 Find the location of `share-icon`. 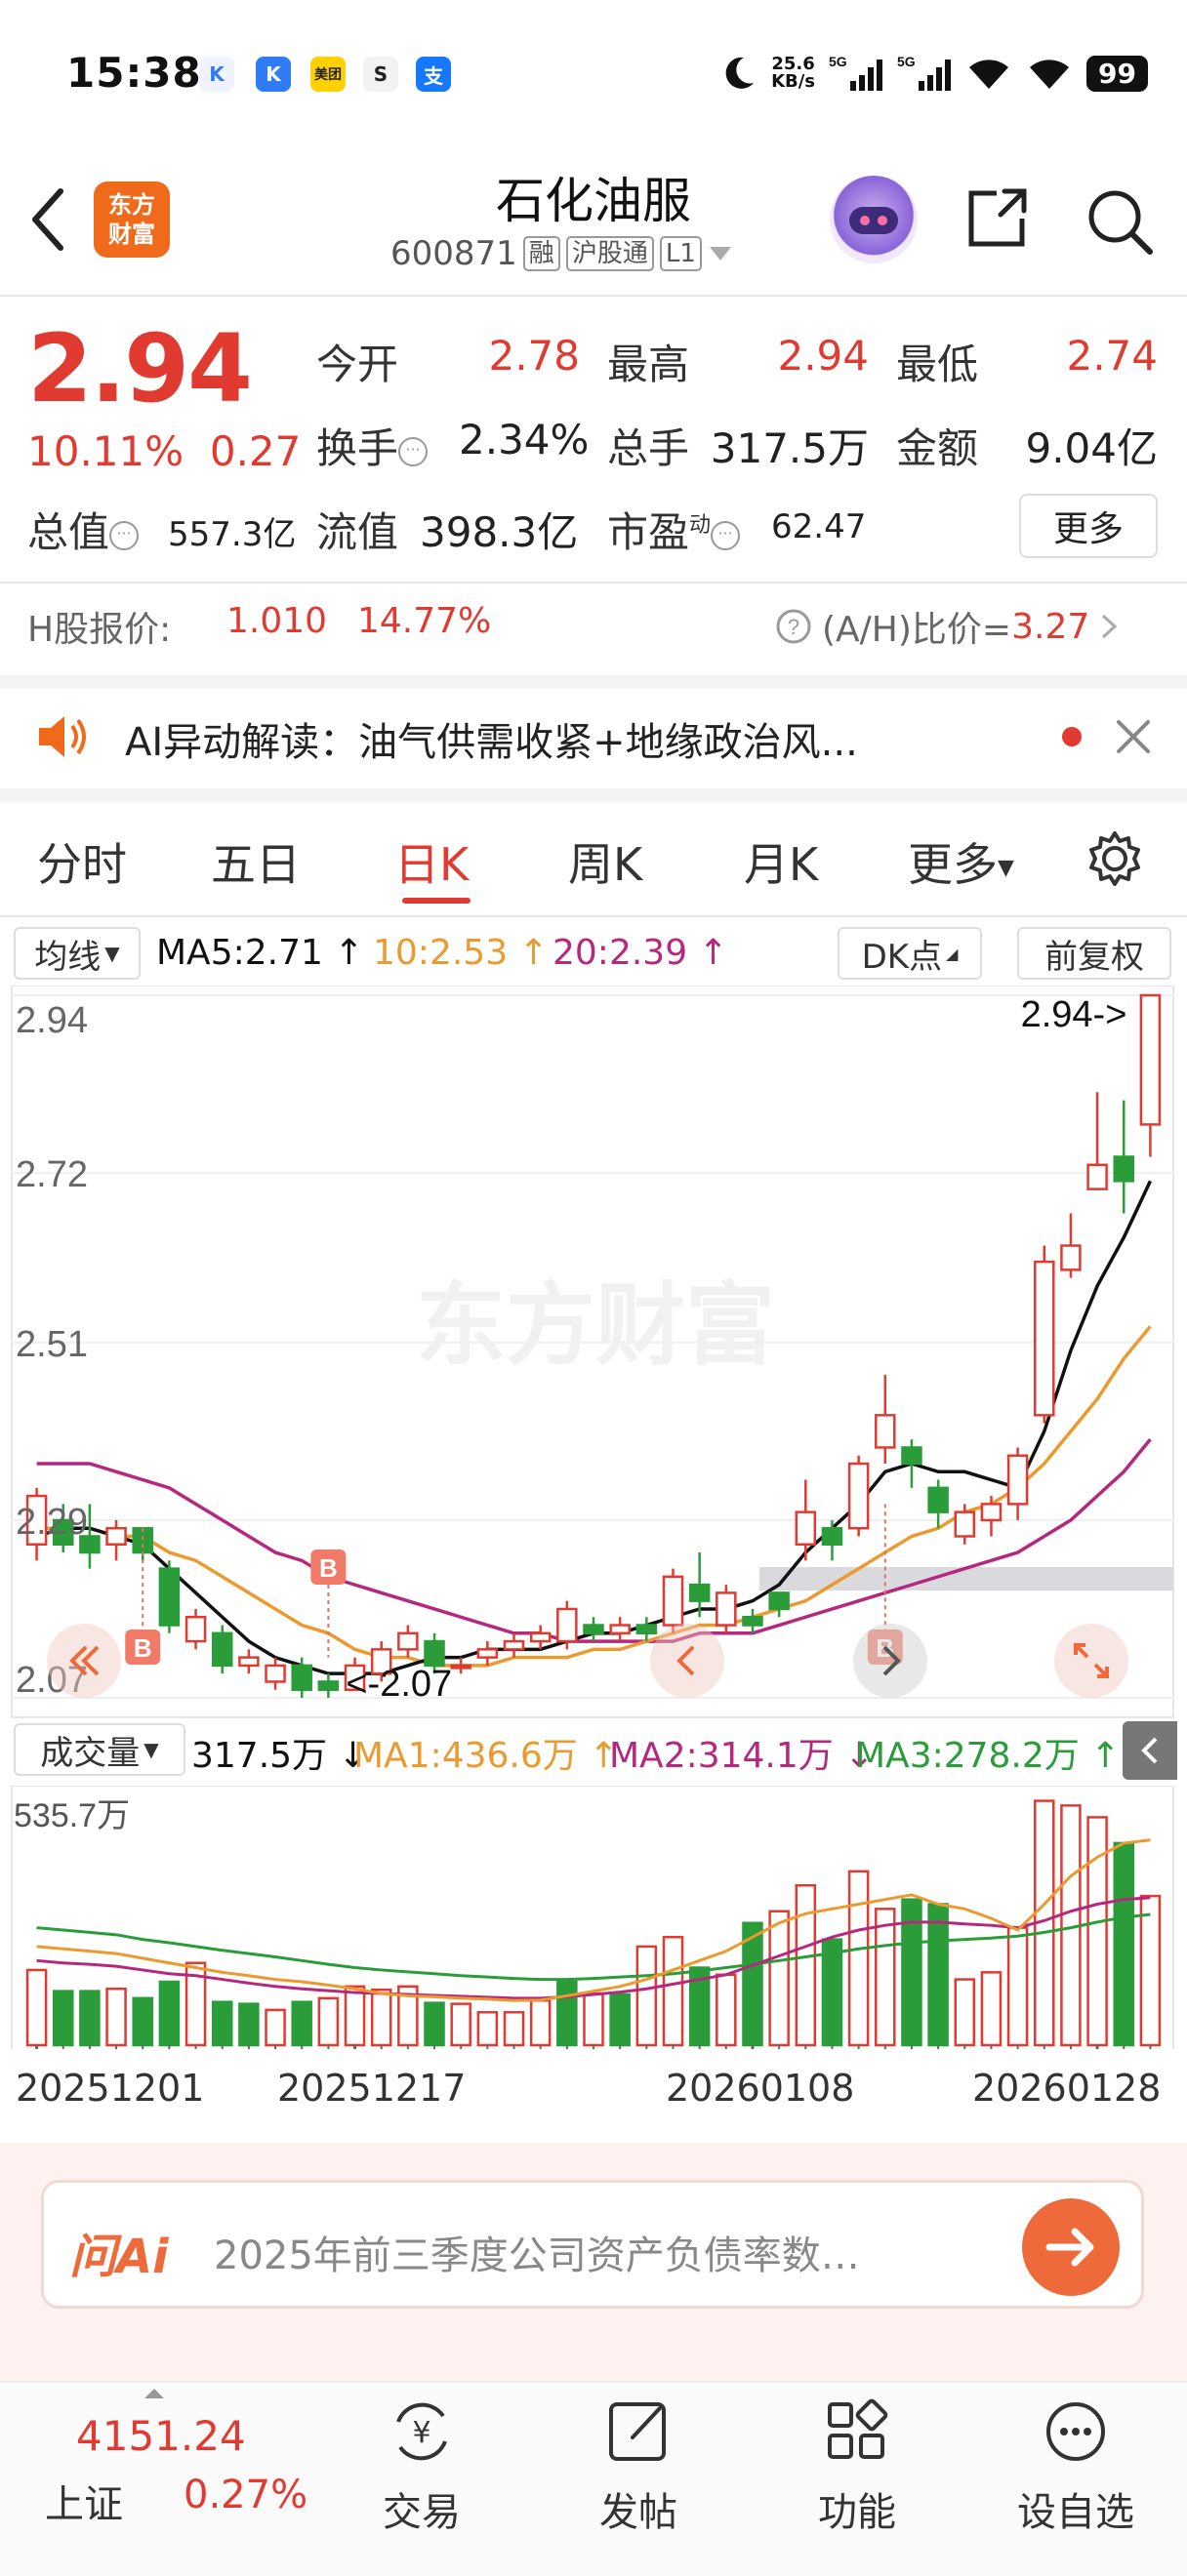

share-icon is located at coordinates (997, 218).